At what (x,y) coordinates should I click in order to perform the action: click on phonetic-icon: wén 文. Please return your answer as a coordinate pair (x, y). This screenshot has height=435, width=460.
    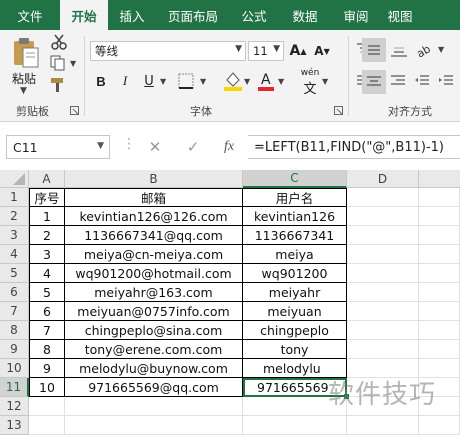
    Looking at the image, I should click on (310, 82).